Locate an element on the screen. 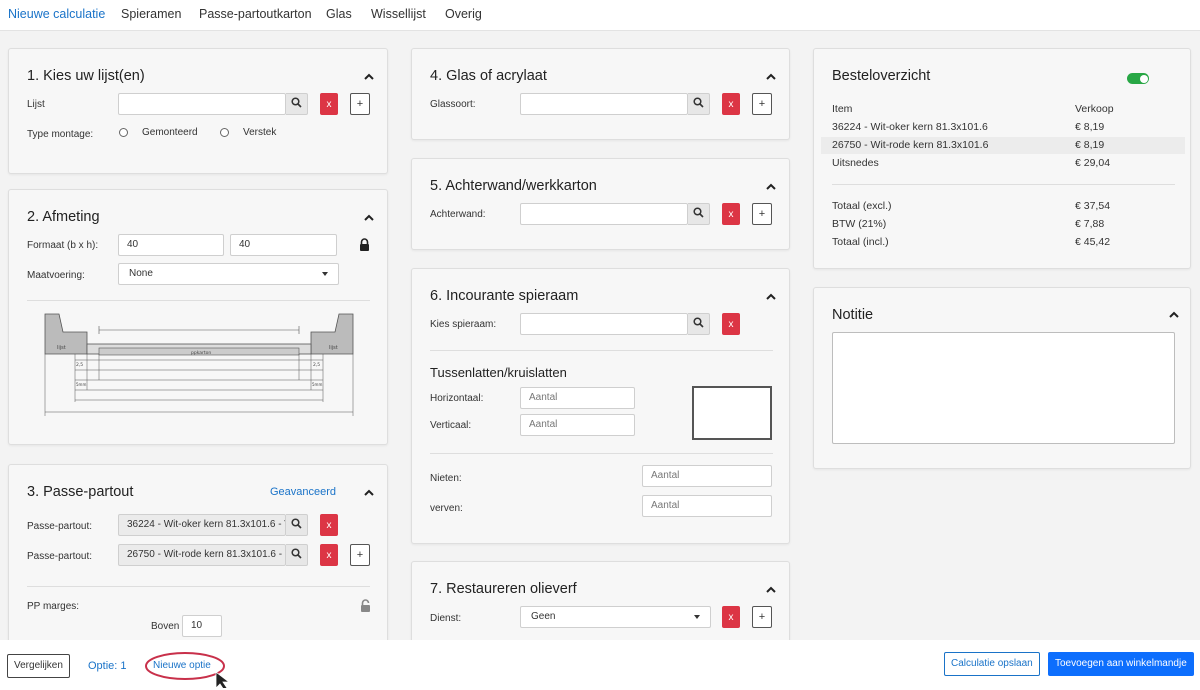 The width and height of the screenshot is (1200, 690). tab-nieuwe-calculatie: Nieuwe calculatie is located at coordinates (56, 14).